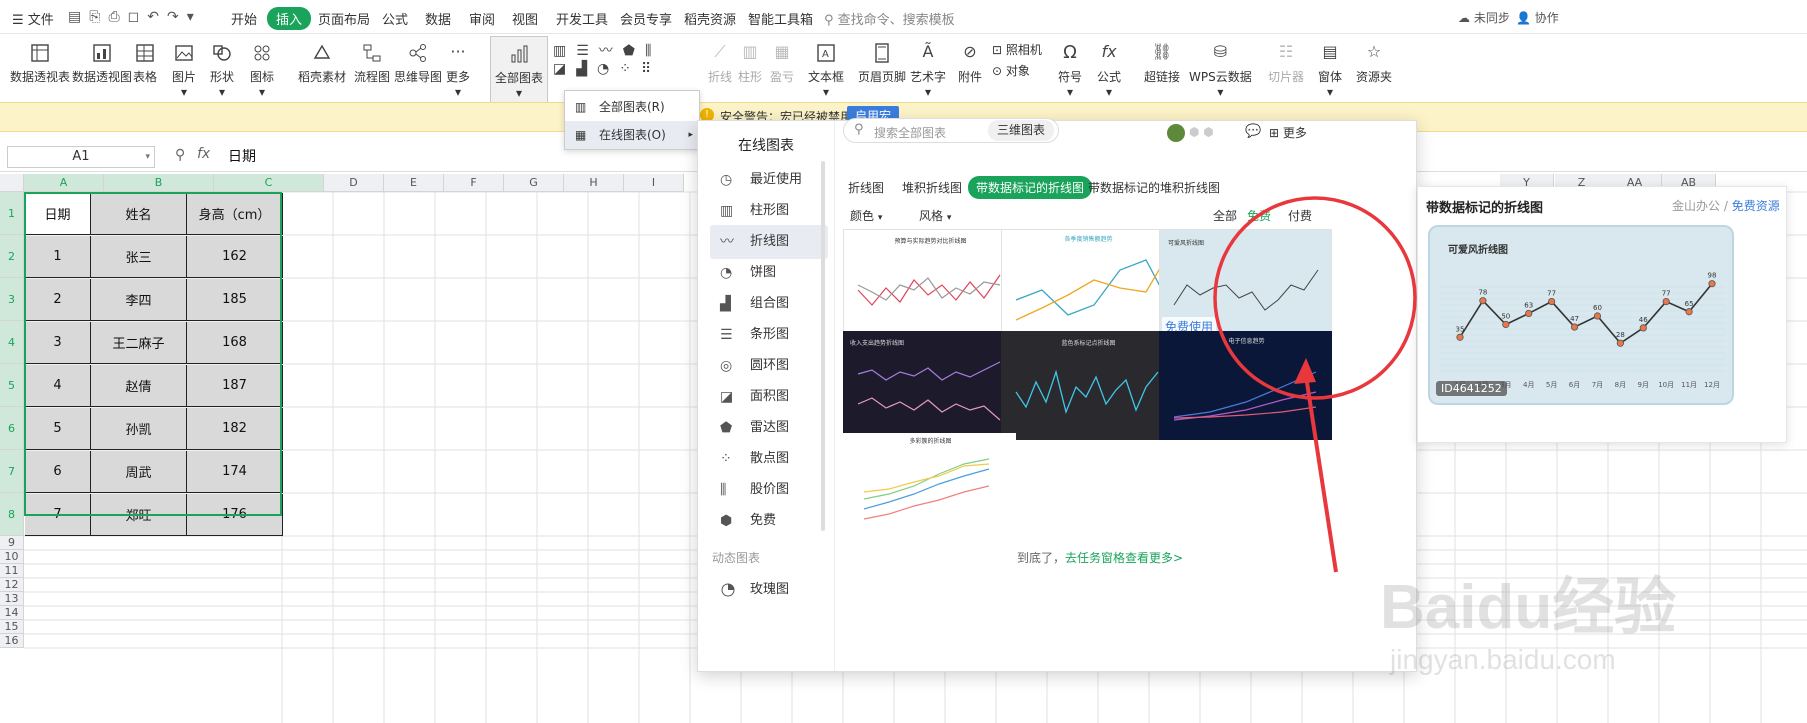 The image size is (1807, 723). I want to click on table-cell: 4, so click(58, 386).